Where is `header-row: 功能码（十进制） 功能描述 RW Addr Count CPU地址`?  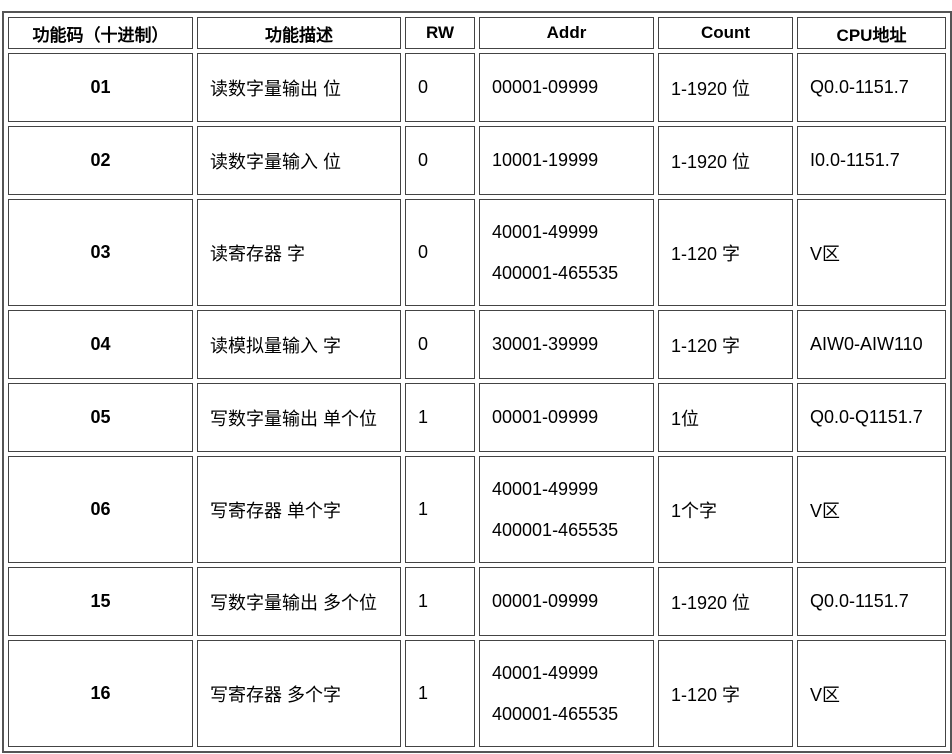 header-row: 功能码（十进制） 功能描述 RW Addr Count CPU地址 is located at coordinates (477, 33).